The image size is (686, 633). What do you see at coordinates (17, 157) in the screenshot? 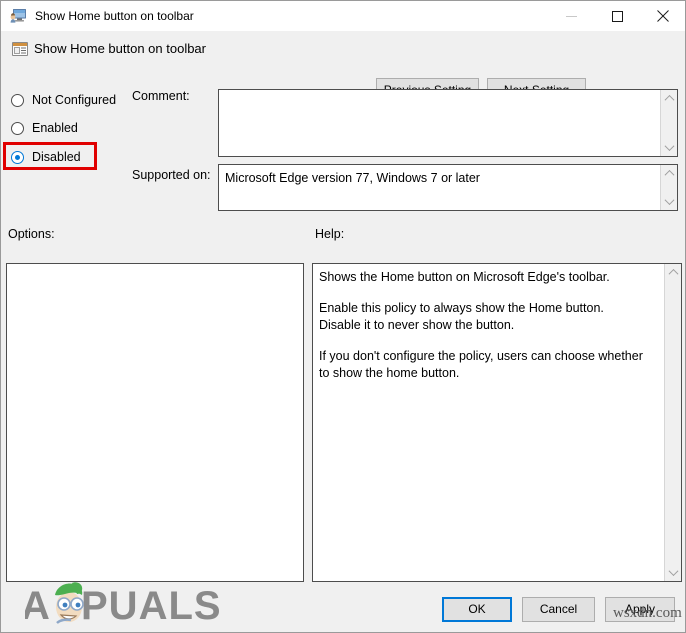
I see `radio-disabled-mark` at bounding box center [17, 157].